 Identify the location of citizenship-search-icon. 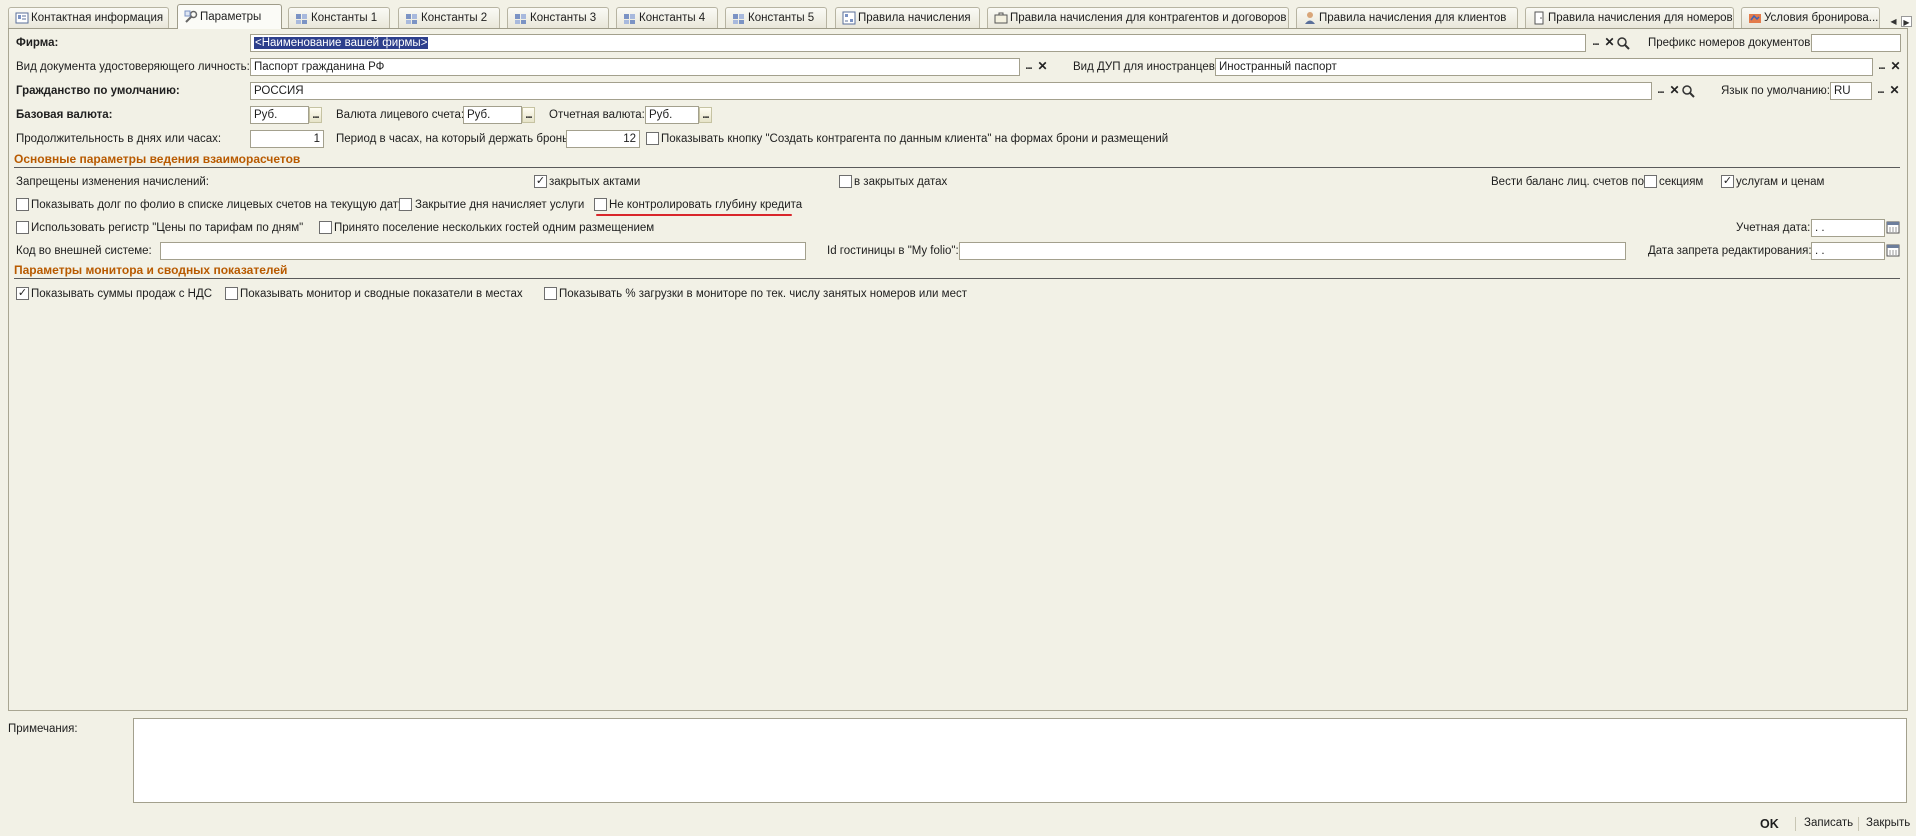
(1688, 91).